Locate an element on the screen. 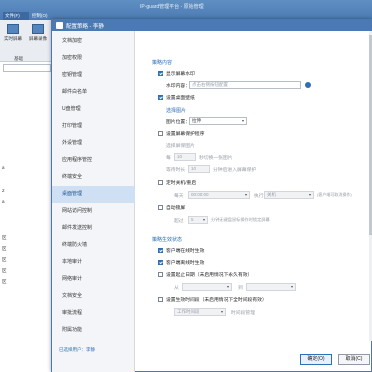  gear-icon is located at coordinates (308, 85).